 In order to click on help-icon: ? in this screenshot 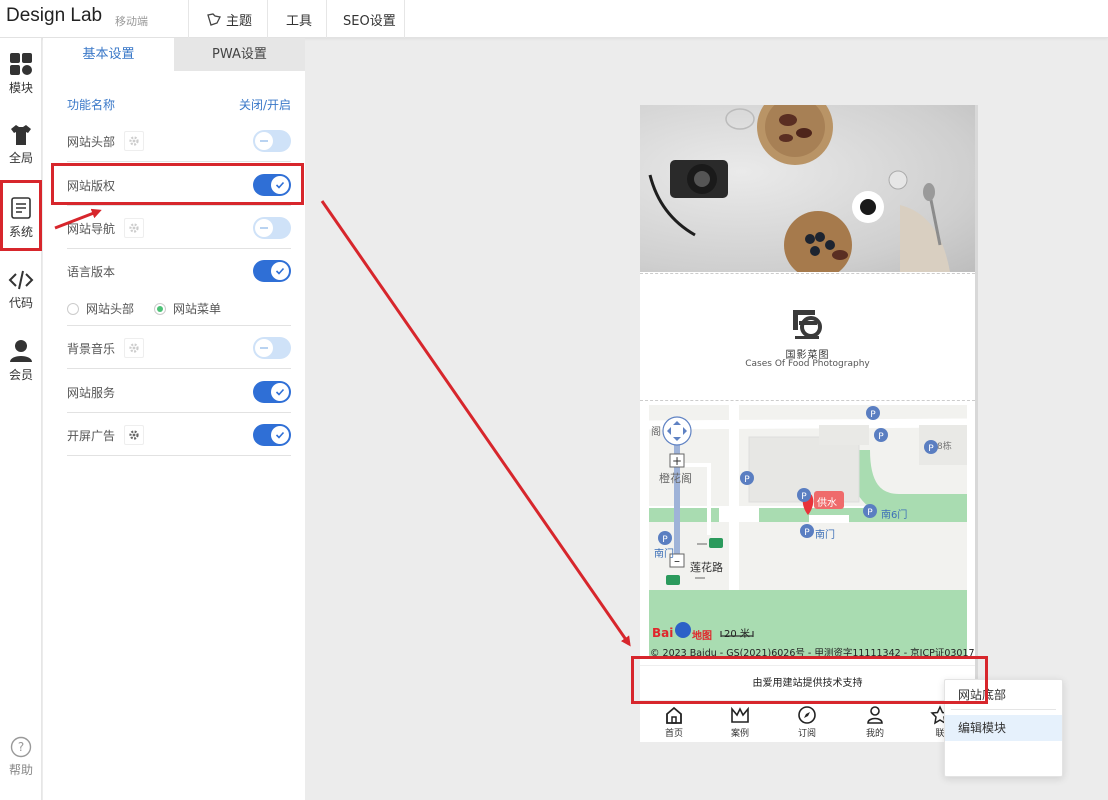, I will do `click(21, 747)`.